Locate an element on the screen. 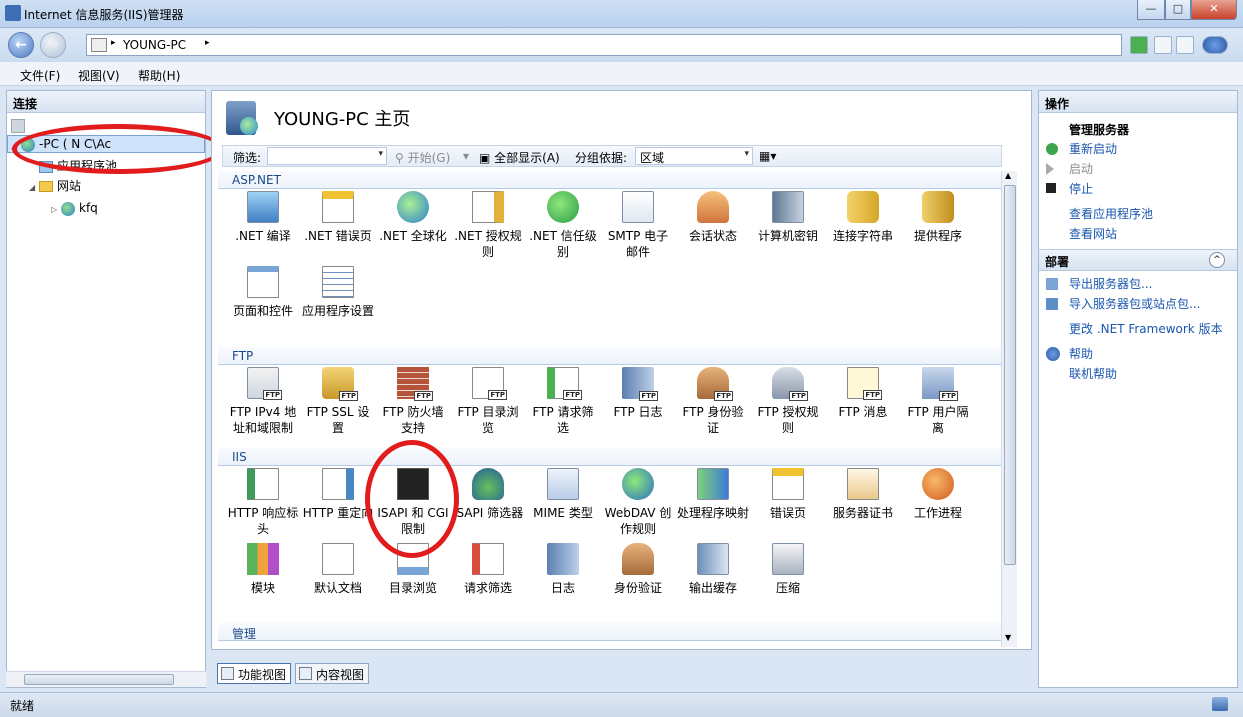  breadcrumb-server: YOUNG-PC is located at coordinates (154, 45).